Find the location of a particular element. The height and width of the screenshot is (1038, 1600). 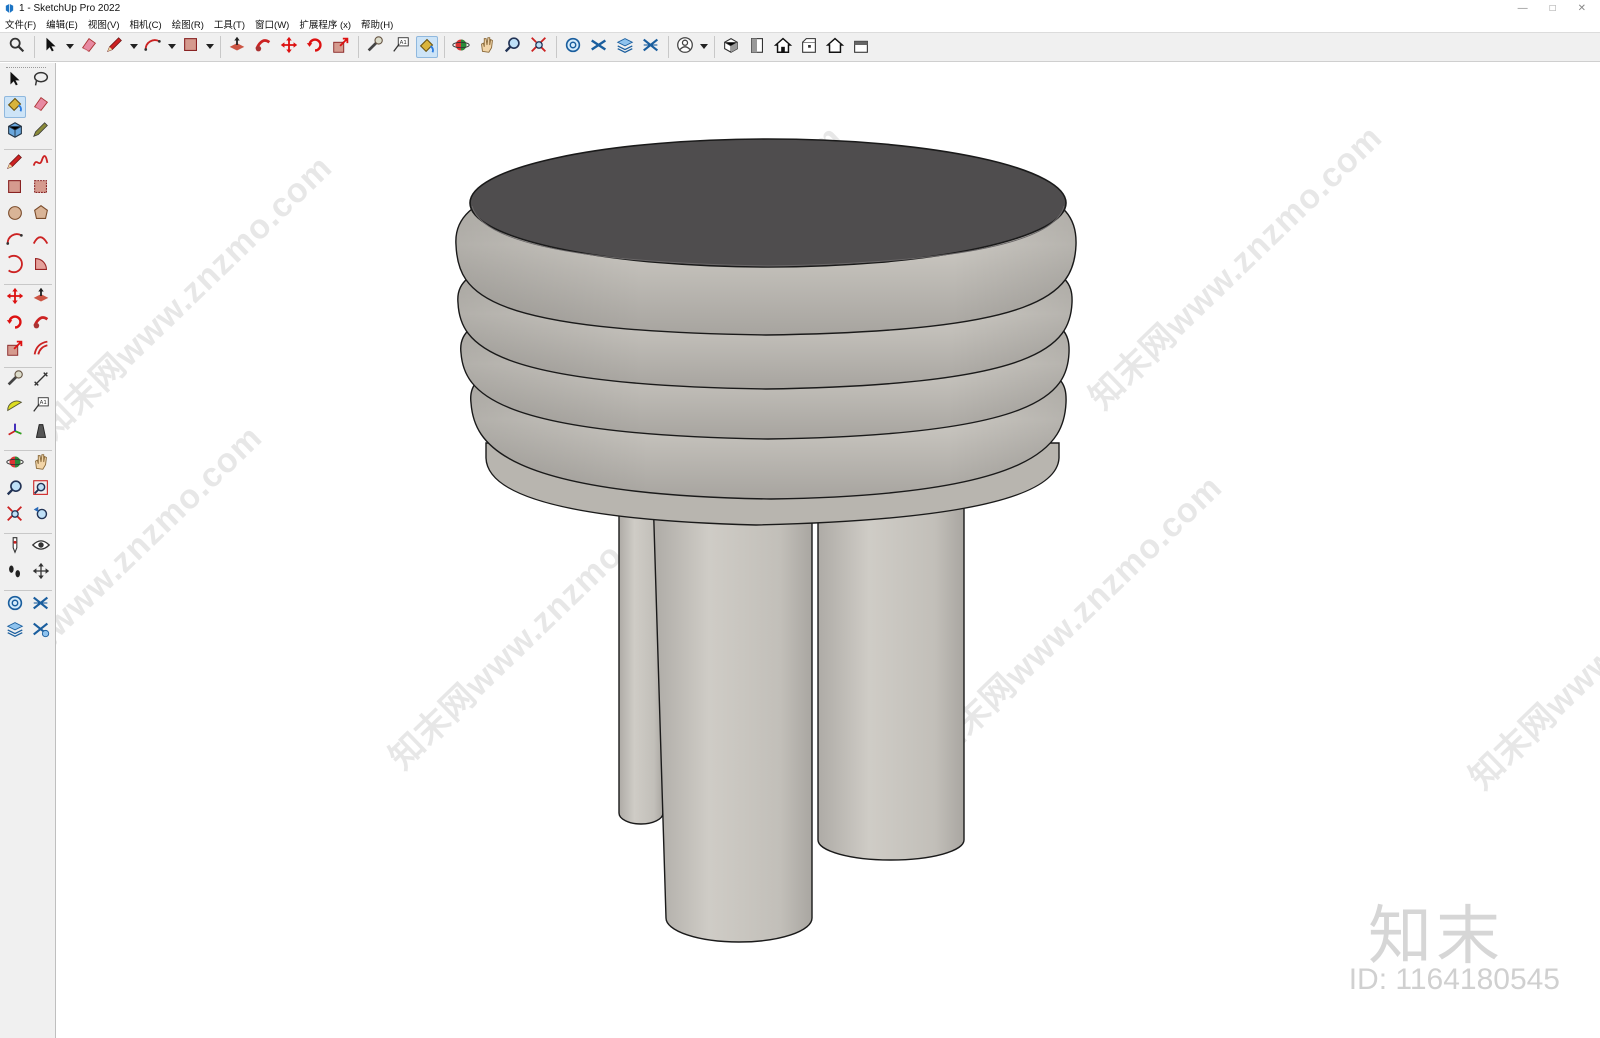

section-tool is located at coordinates (41, 605).